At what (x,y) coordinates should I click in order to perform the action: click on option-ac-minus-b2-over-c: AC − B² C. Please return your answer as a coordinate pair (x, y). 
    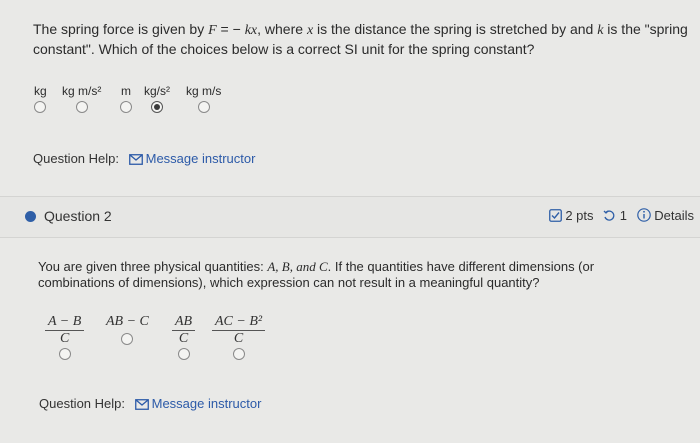
    Looking at the image, I should click on (239, 337).